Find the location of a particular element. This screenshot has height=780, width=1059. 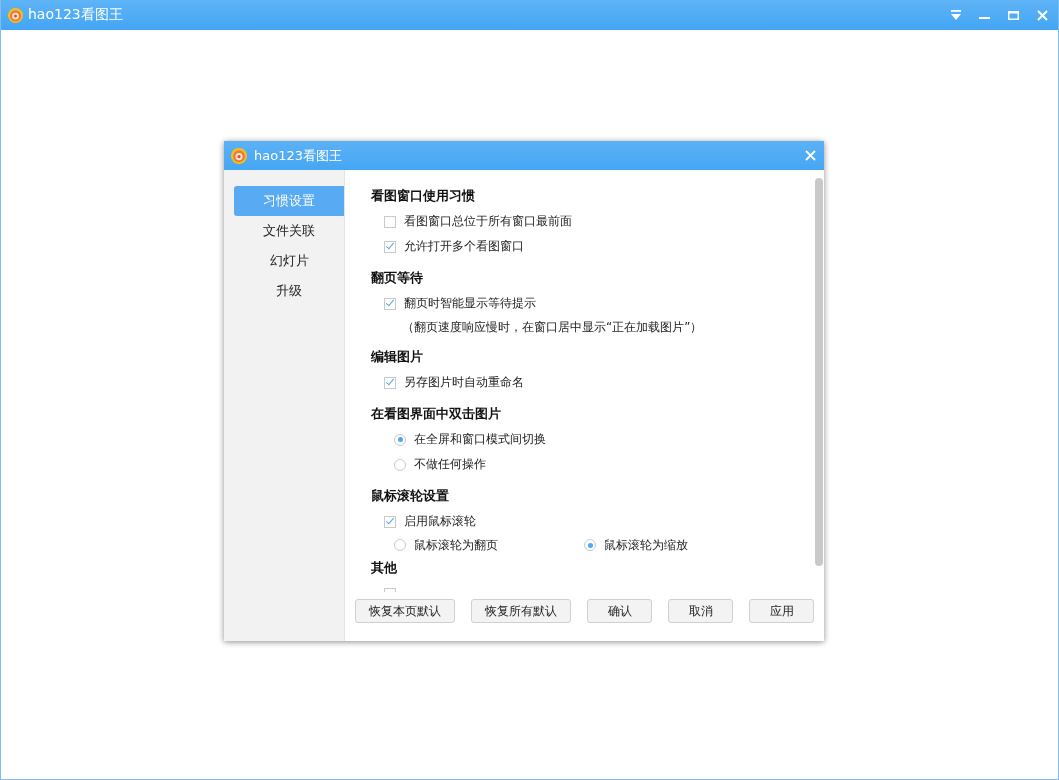

sidebar-item: 幻灯片 is located at coordinates (289, 261).